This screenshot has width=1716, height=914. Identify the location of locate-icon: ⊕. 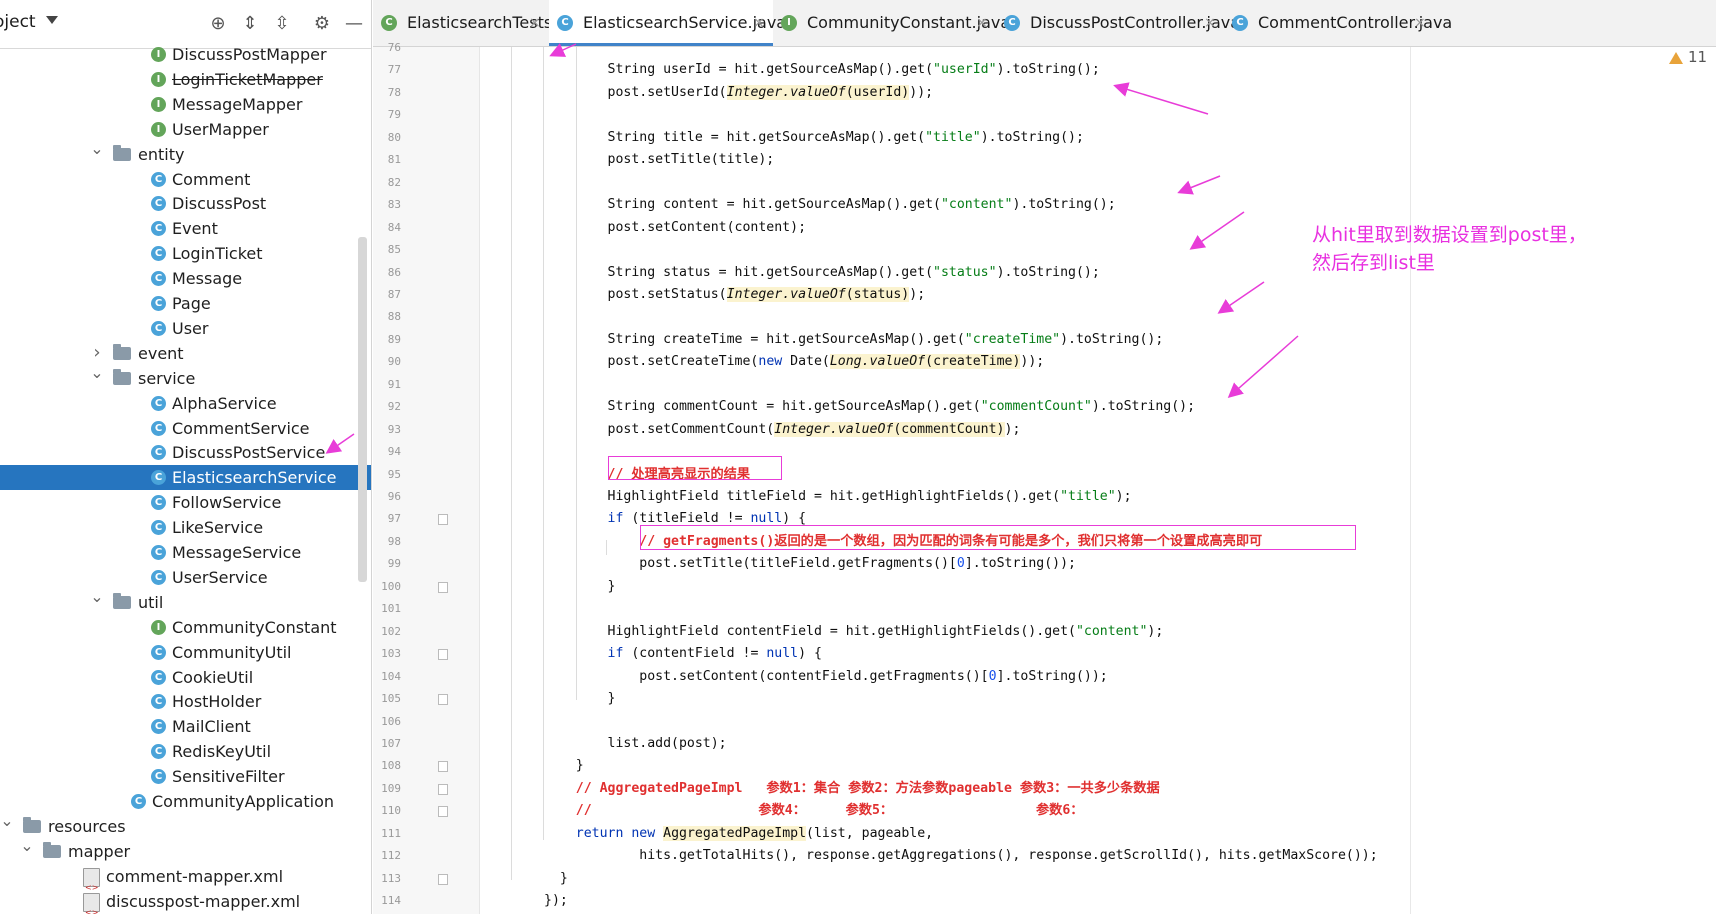
(218, 24).